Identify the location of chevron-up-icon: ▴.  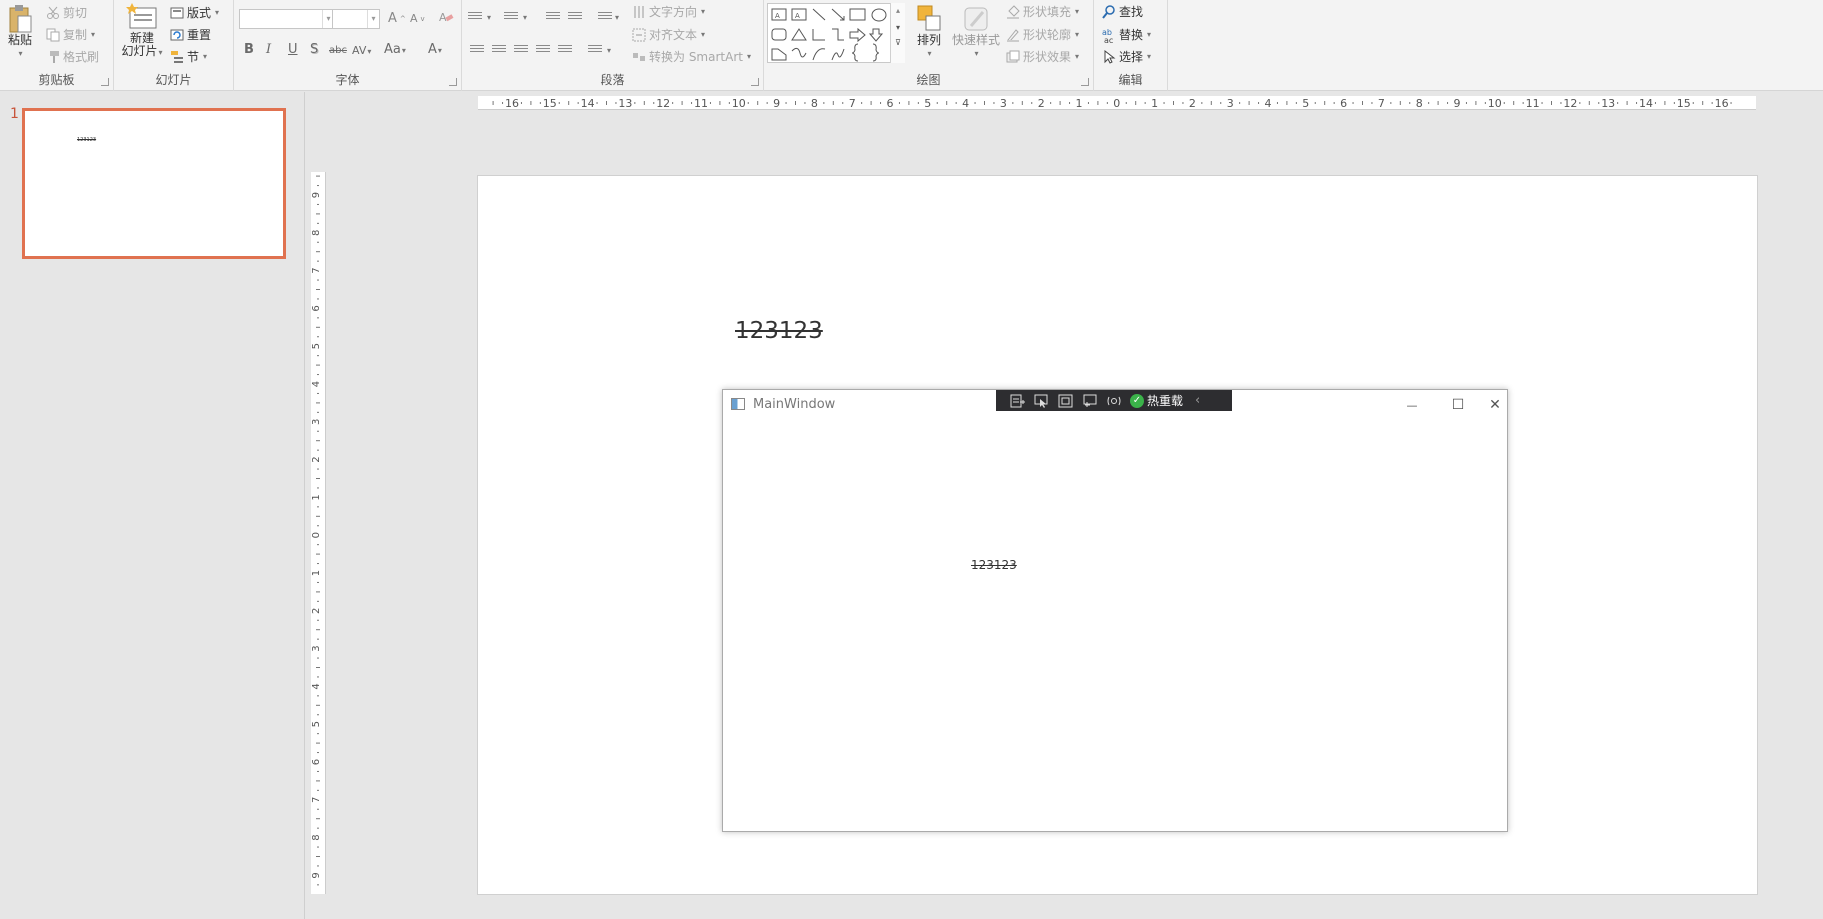
(898, 10).